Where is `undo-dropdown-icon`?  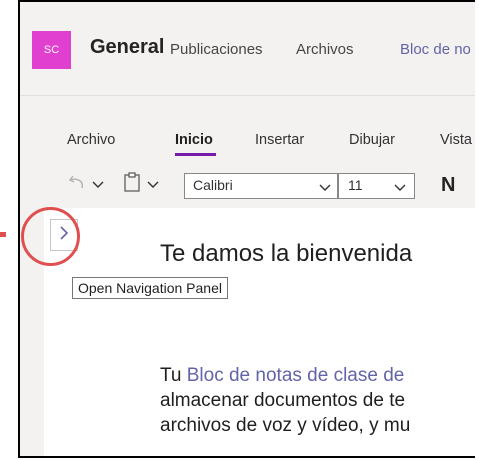
undo-dropdown-icon is located at coordinates (98, 185).